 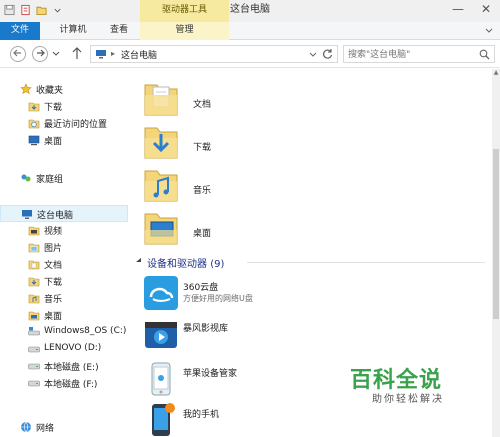 What do you see at coordinates (53, 232) in the screenshot?
I see `nav-item-label: 视频` at bounding box center [53, 232].